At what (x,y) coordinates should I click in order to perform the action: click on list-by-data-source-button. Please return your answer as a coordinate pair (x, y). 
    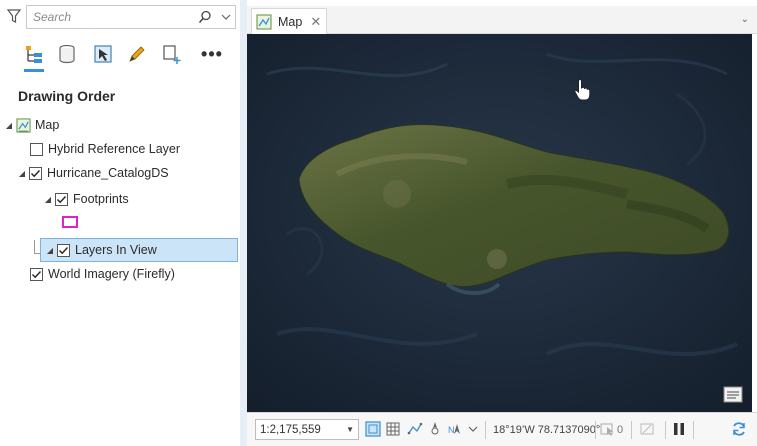
    Looking at the image, I should click on (67, 54).